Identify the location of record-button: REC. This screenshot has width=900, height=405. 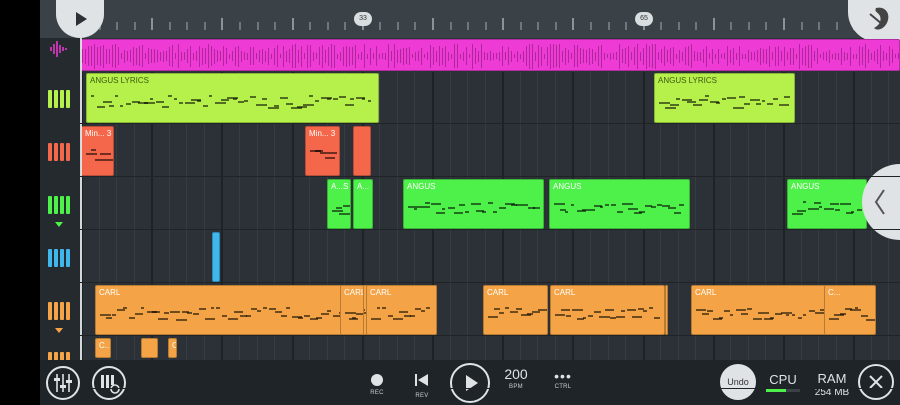
(377, 382).